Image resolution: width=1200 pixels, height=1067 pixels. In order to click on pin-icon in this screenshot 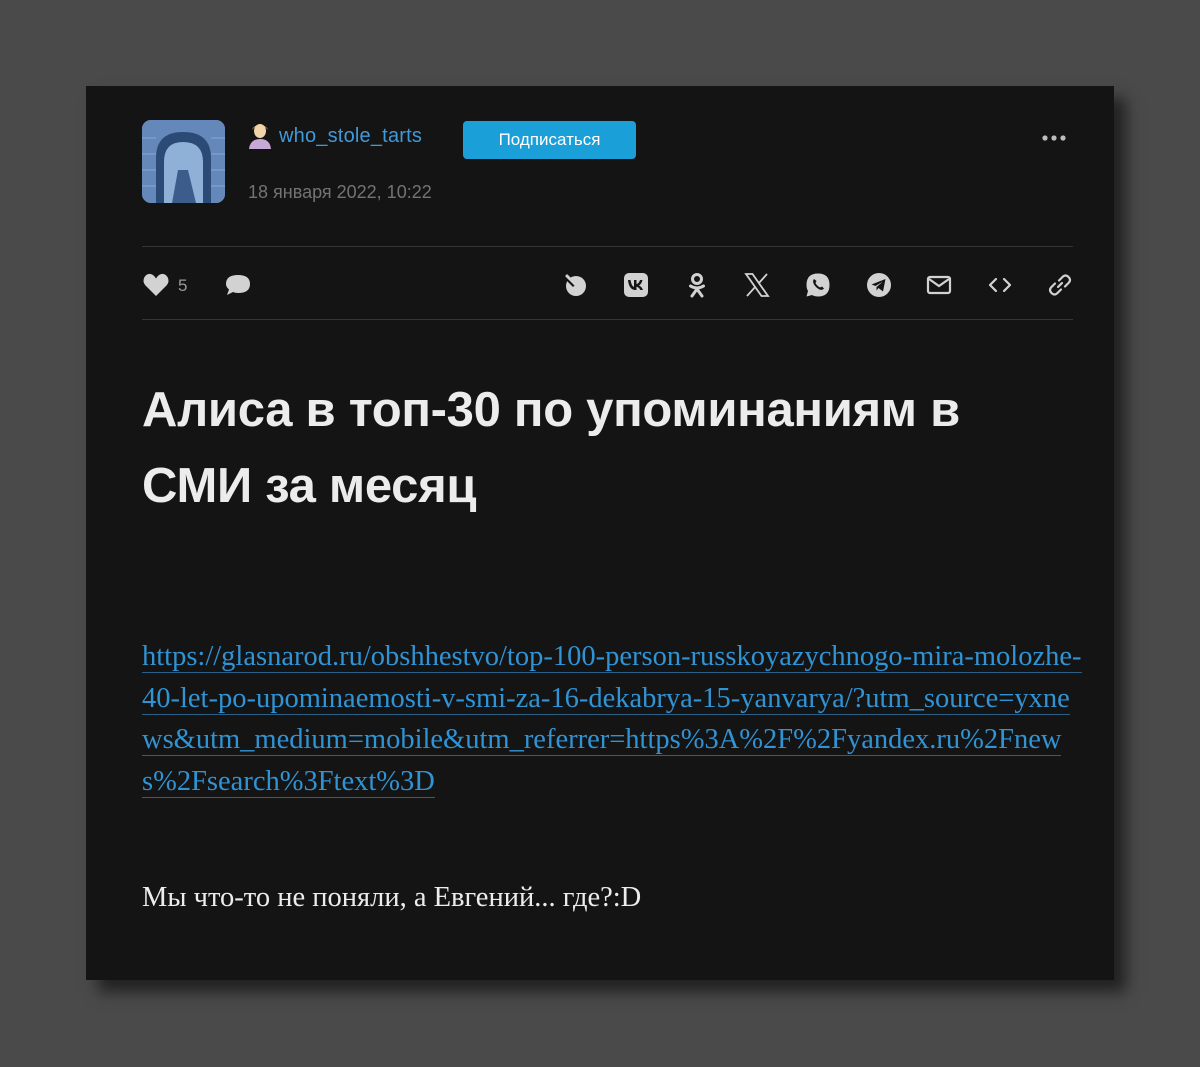, I will do `click(575, 285)`.